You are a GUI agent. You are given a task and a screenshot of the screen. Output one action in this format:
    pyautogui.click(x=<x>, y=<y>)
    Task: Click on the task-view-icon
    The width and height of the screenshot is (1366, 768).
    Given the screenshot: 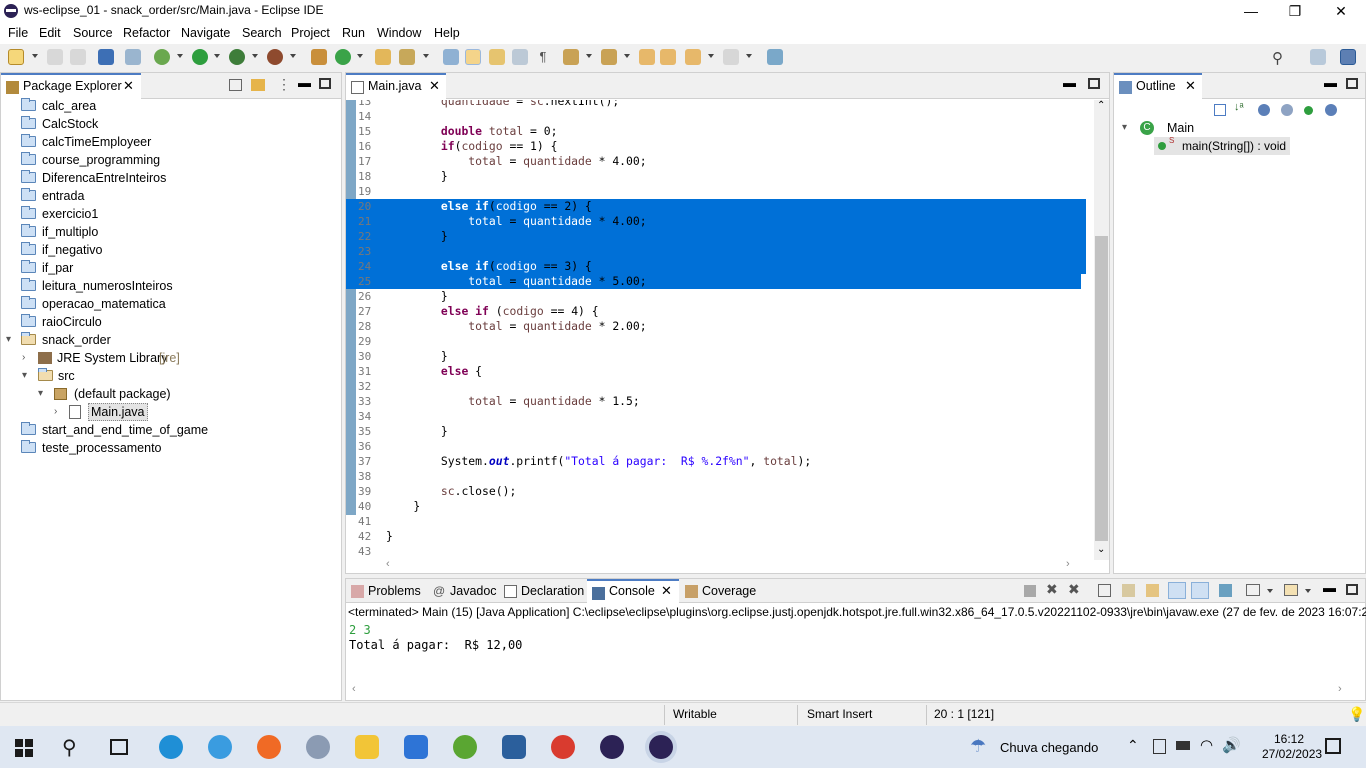 What is the action you would take?
    pyautogui.click(x=119, y=747)
    